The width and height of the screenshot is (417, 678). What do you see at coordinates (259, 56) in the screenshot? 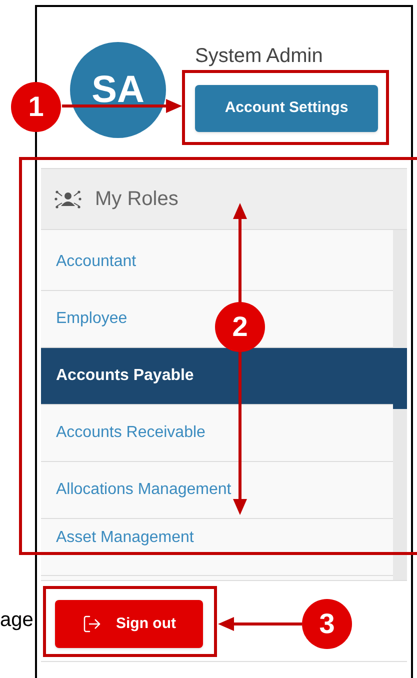
I see `user-name: System Admin` at bounding box center [259, 56].